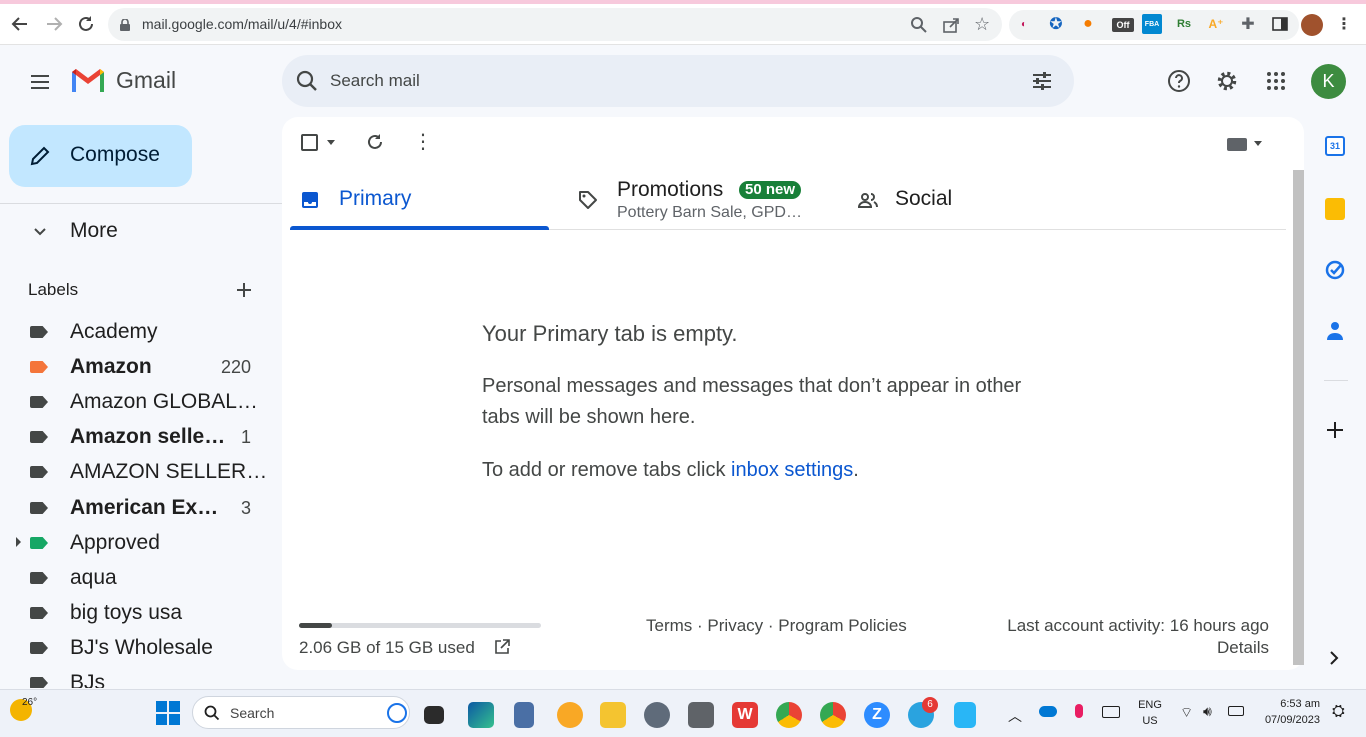 The width and height of the screenshot is (1366, 737). What do you see at coordinates (141, 647) in the screenshot?
I see `label-item: BJ's Wholesale` at bounding box center [141, 647].